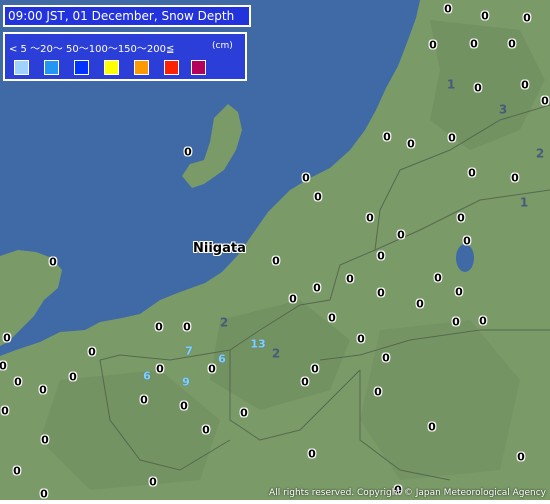 Image resolution: width=550 pixels, height=504 pixels. Describe the element at coordinates (222, 46) in the screenshot. I see `legend-unit: (cm)` at that location.